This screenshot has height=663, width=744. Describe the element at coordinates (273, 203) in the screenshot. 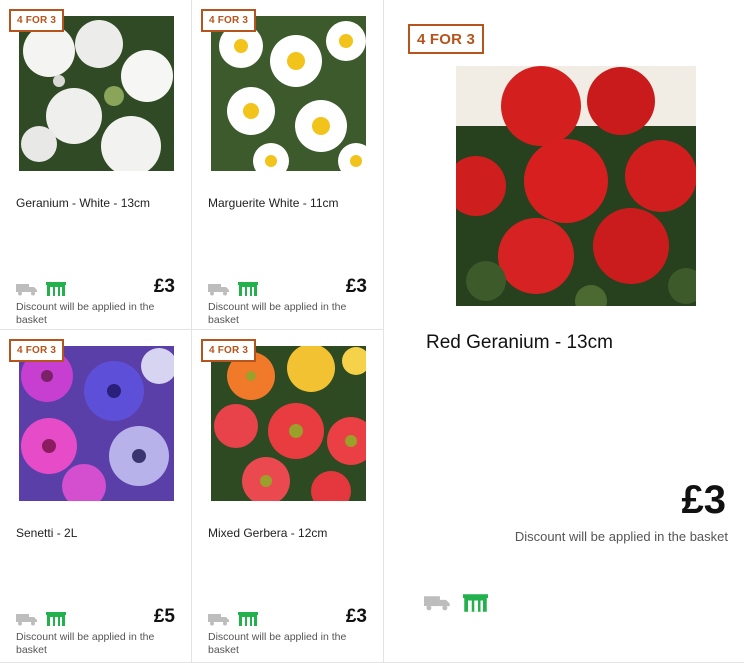

I see `product-name: Marguerite White - 11cm` at that location.